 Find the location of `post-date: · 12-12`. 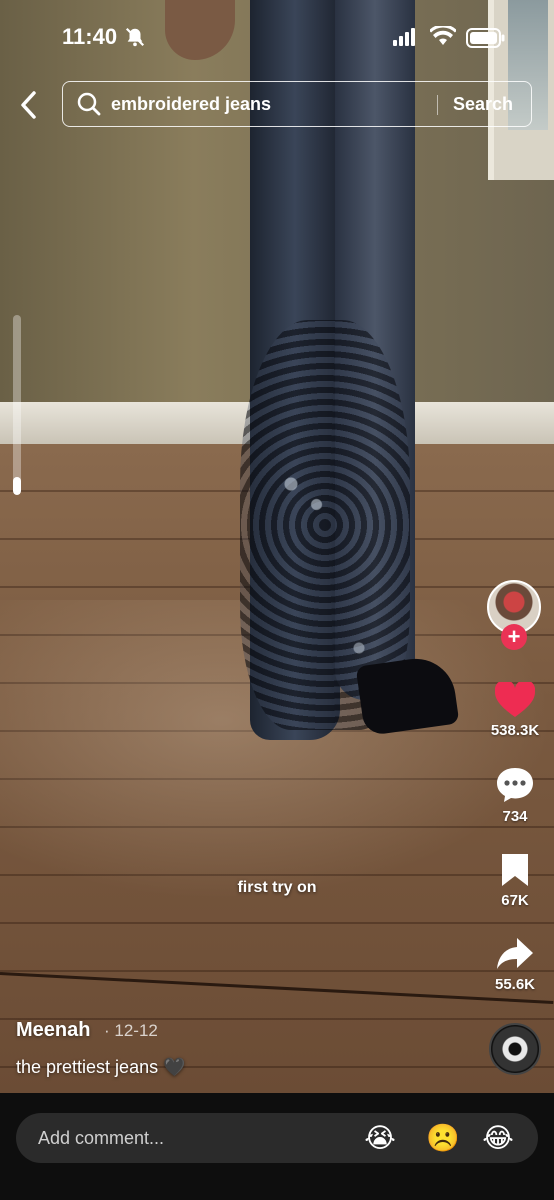

post-date: · 12-12 is located at coordinates (131, 1030).